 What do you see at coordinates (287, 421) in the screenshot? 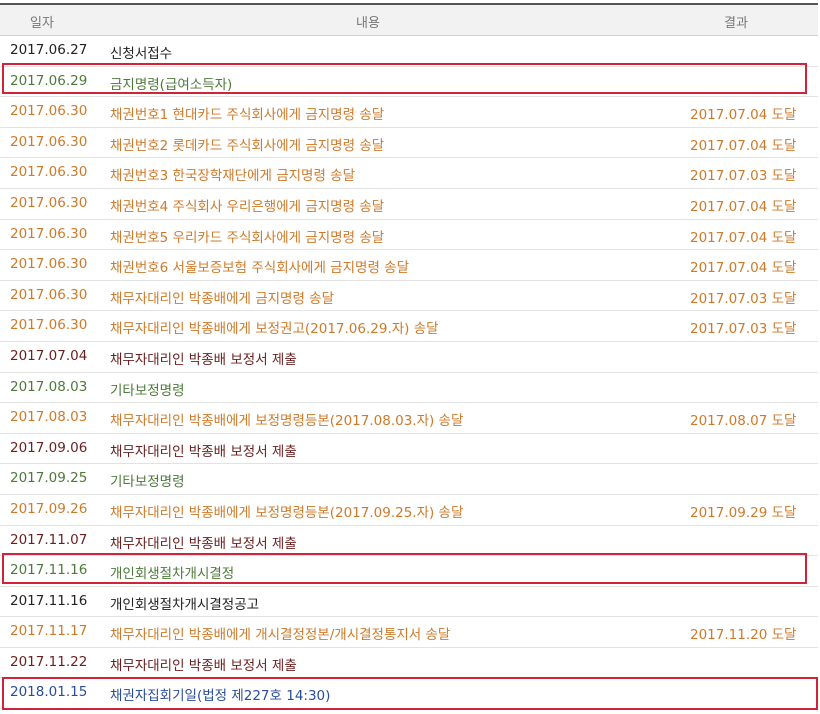
I see `row-content: 채무자대리인 박종배에게 보정명령등본(2017.08.03.자) 송달` at bounding box center [287, 421].